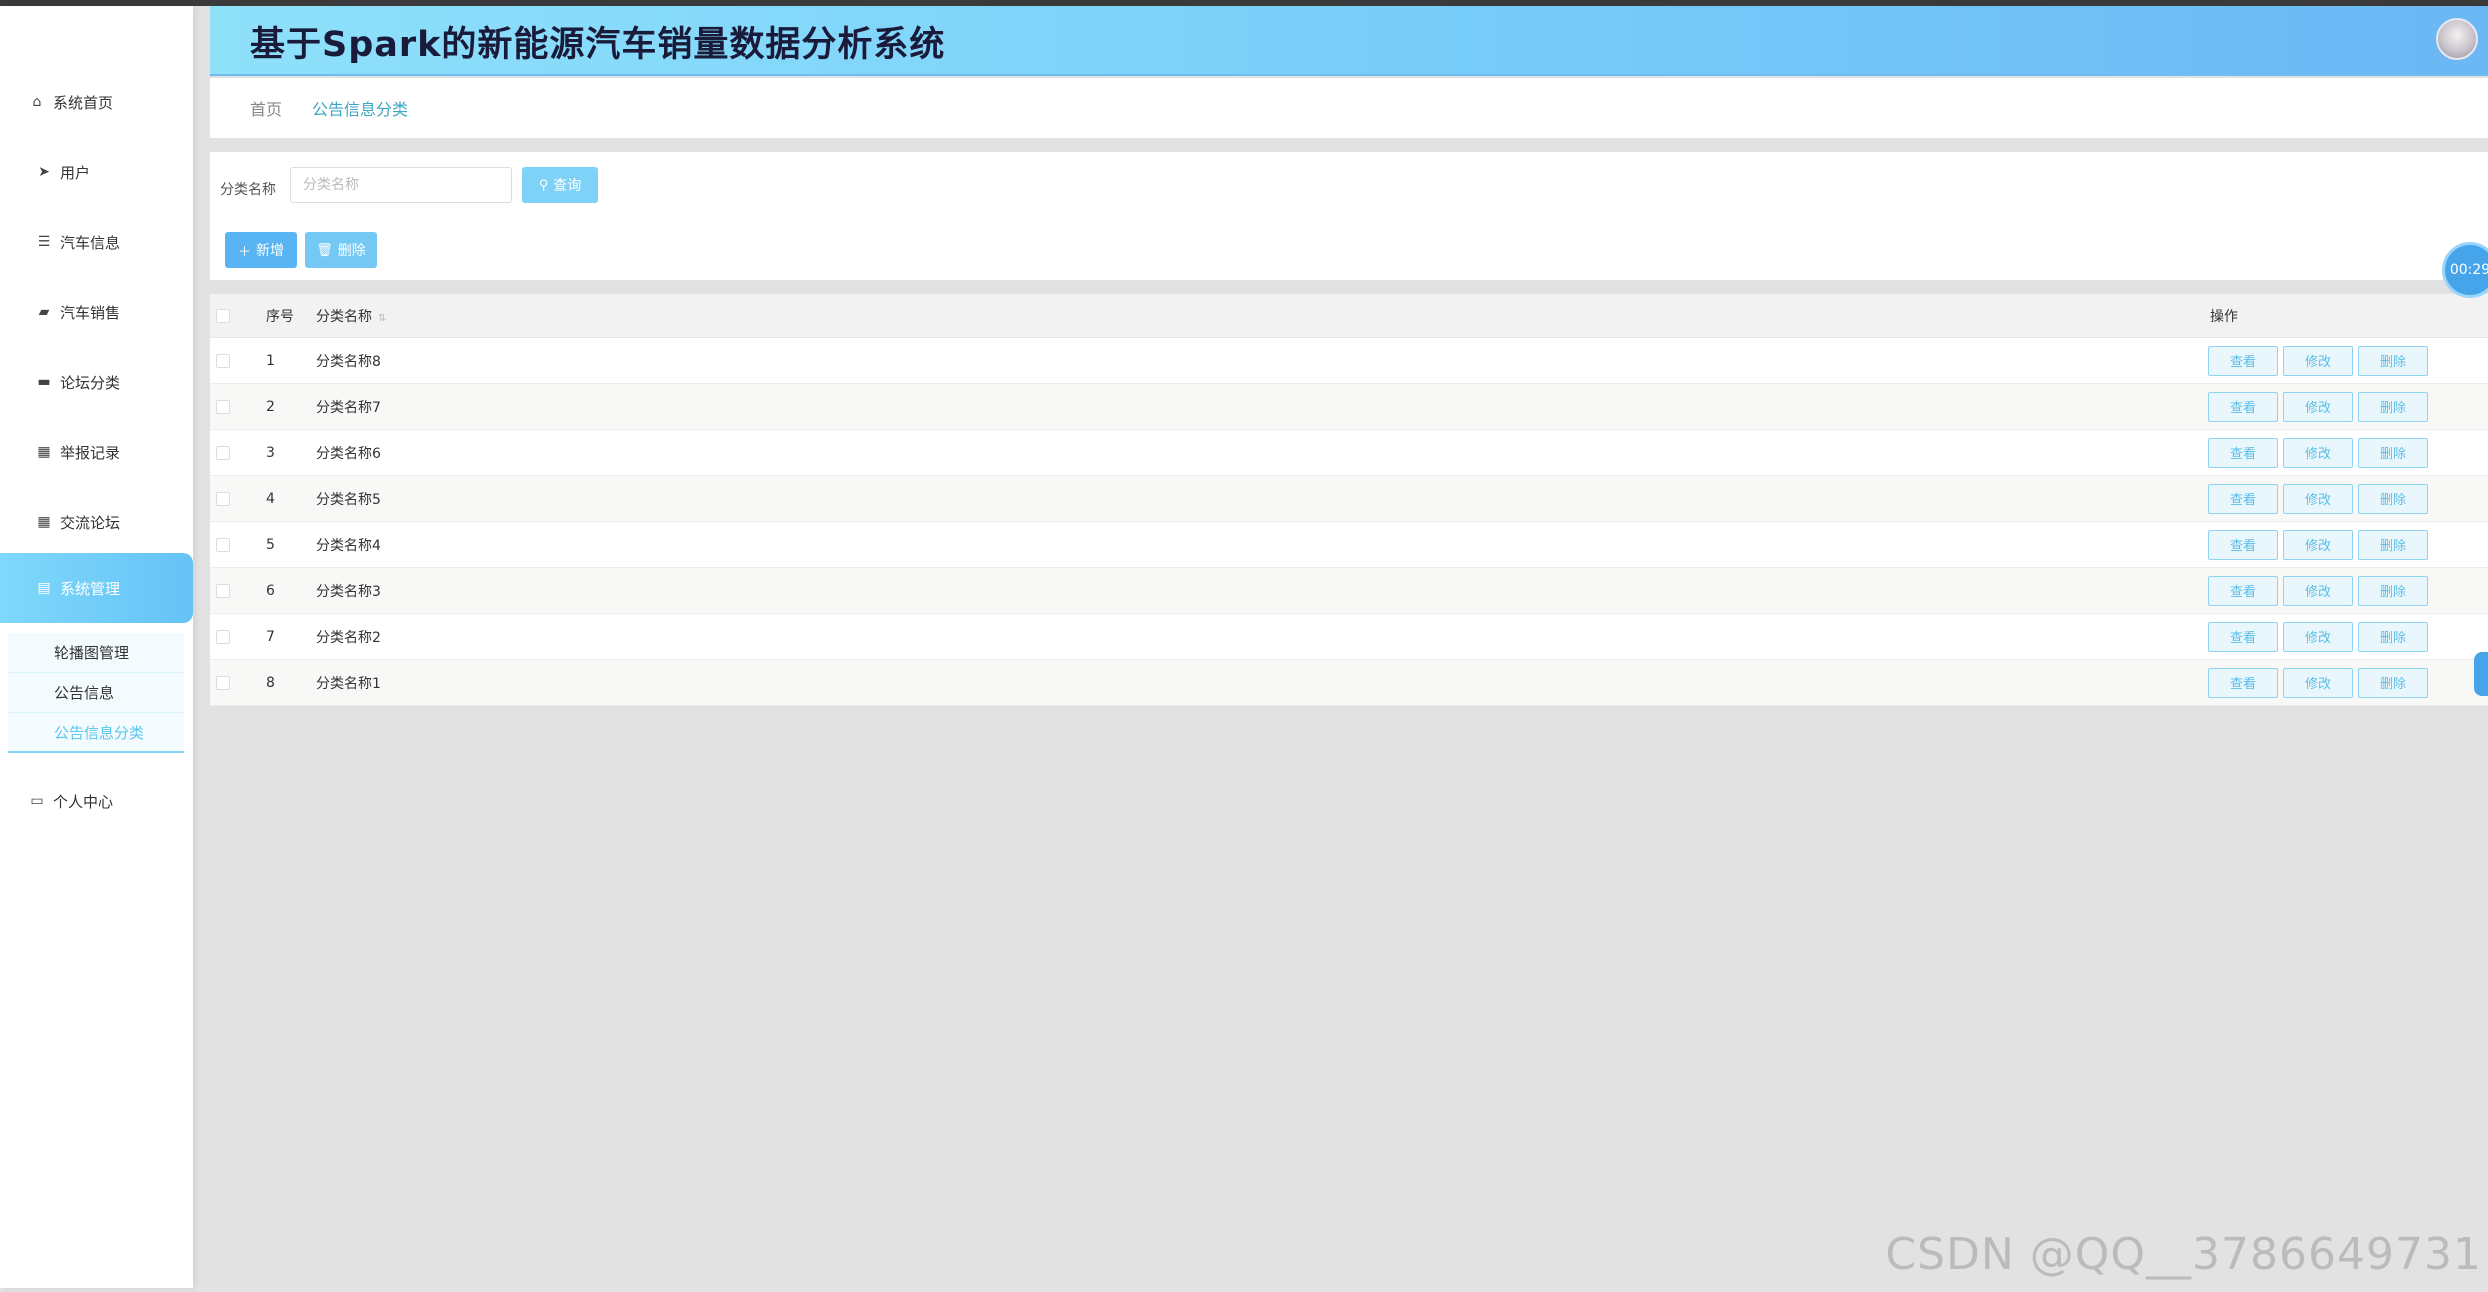 This screenshot has height=1292, width=2488. Describe the element at coordinates (360, 109) in the screenshot. I see `breadcrumb-current: 公告信息分类` at that location.